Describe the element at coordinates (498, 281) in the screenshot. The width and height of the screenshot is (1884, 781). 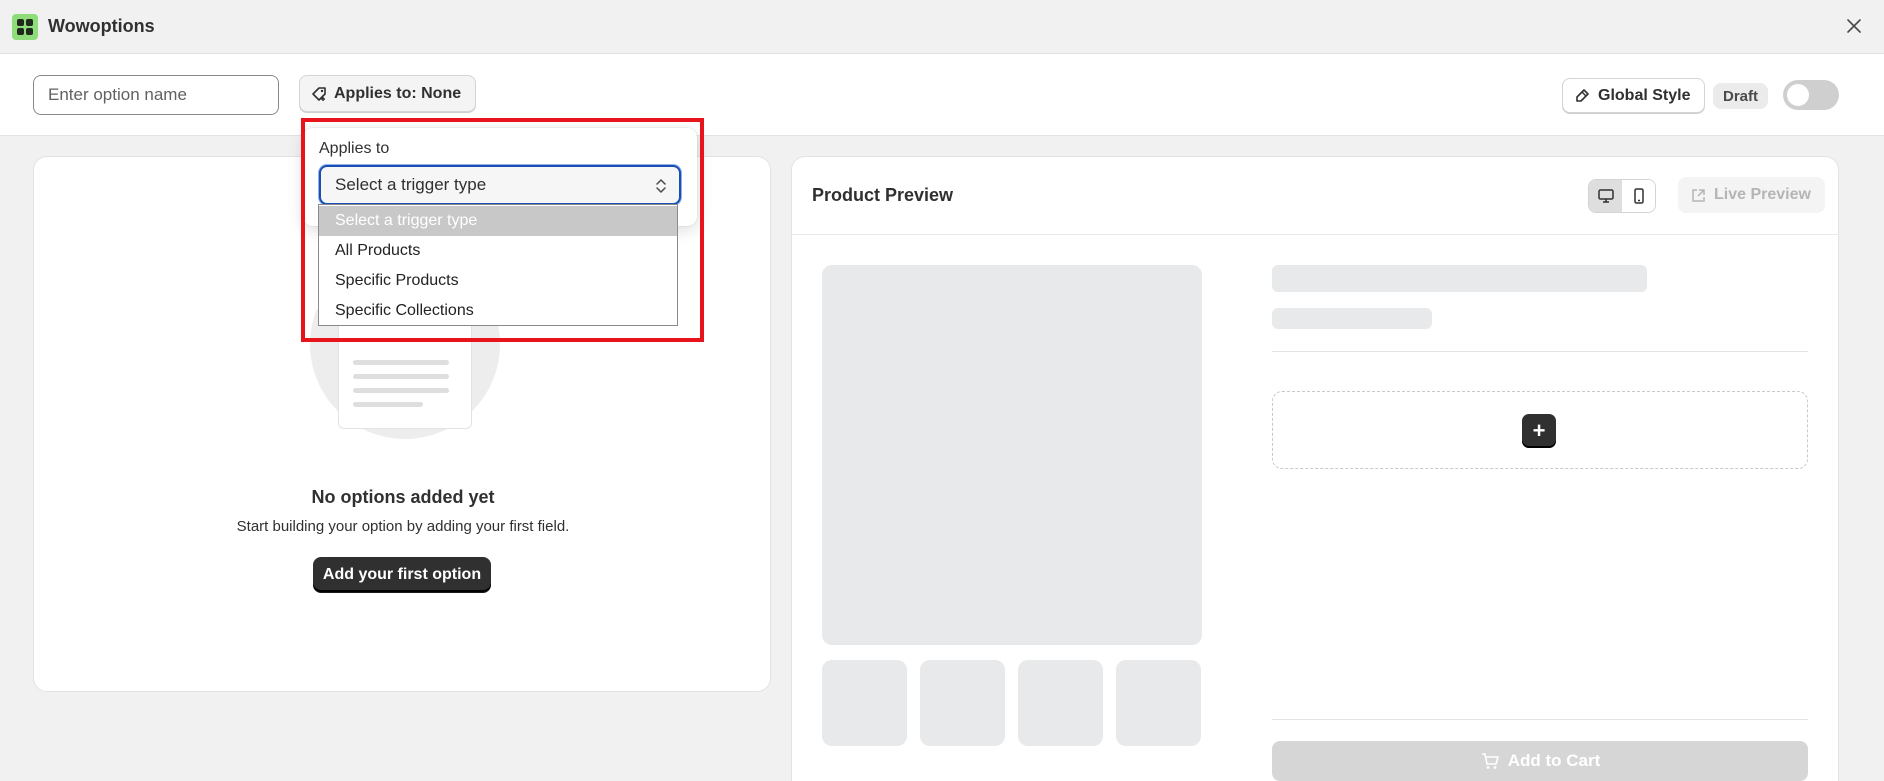
I see `trigger-option-specific-products: Specific Products` at that location.